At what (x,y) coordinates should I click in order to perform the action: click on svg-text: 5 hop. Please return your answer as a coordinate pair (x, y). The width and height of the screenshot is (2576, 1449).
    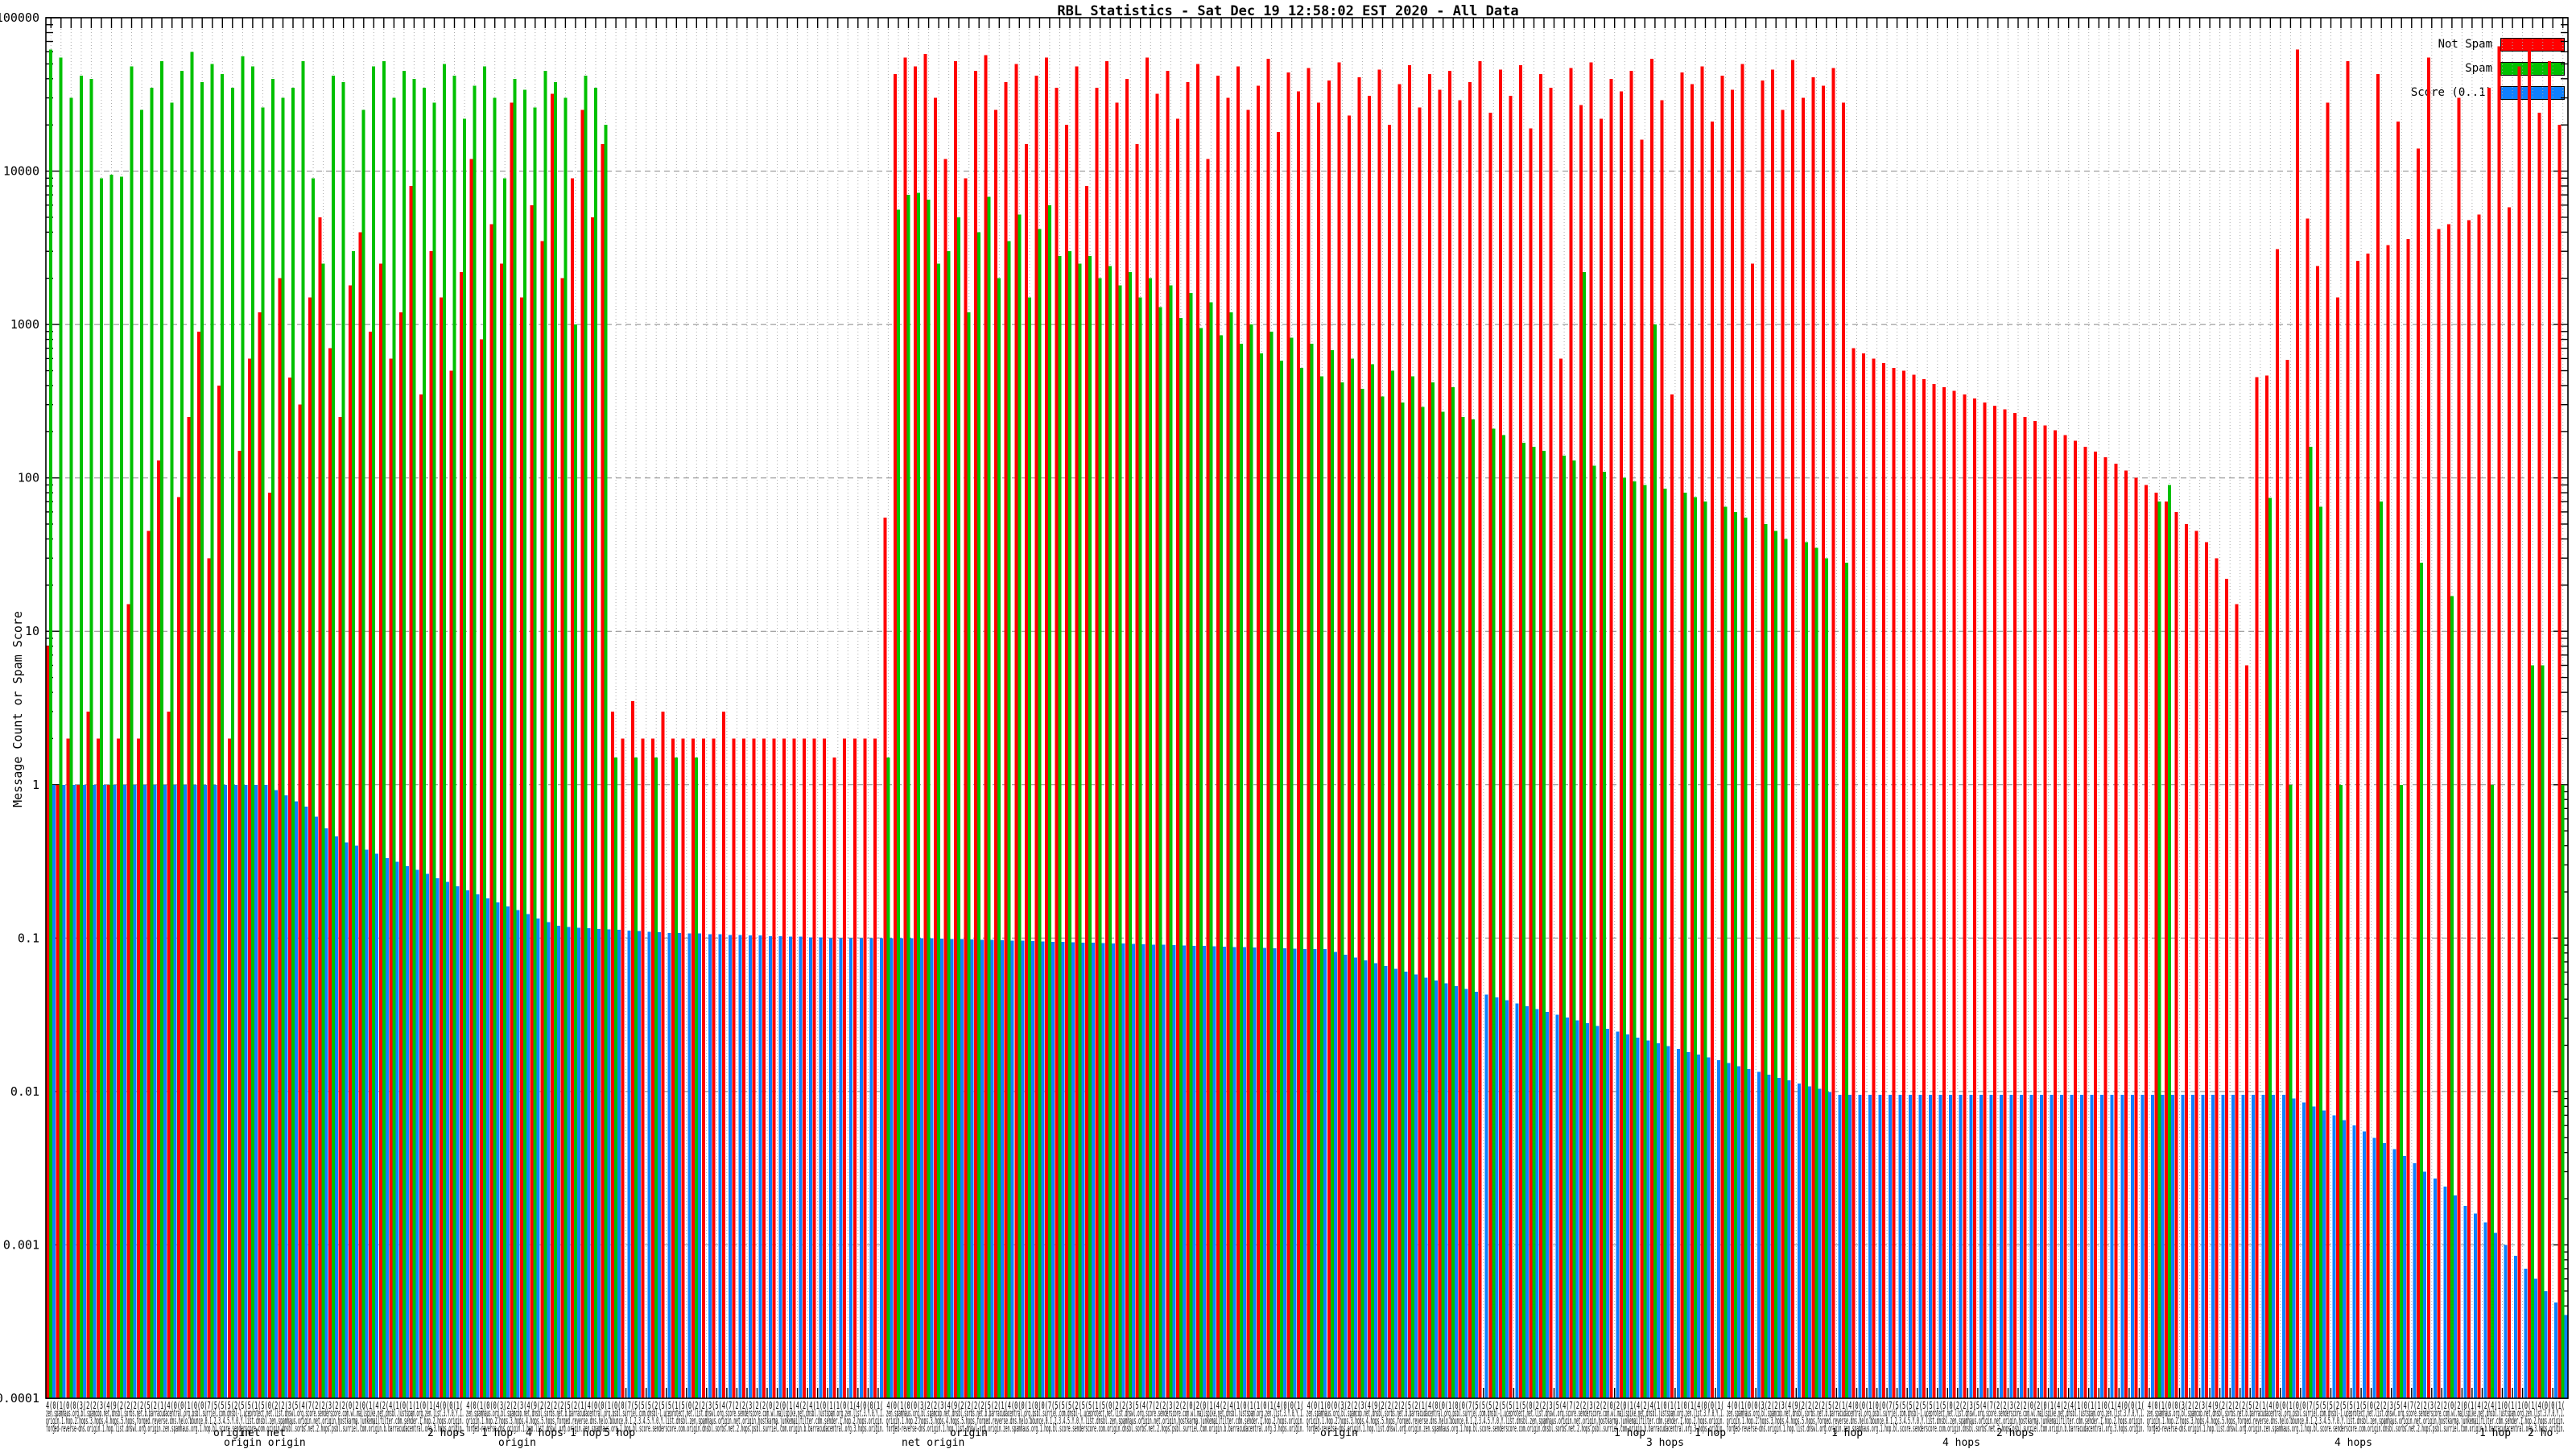
    Looking at the image, I should click on (619, 1433).